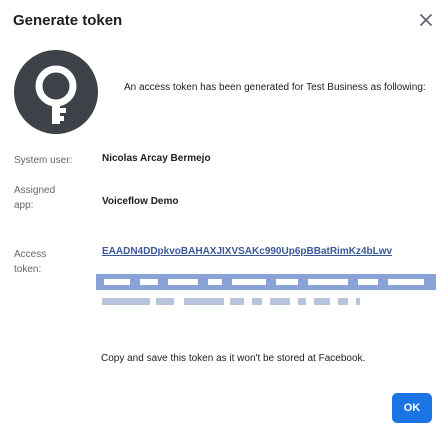 Image resolution: width=447 pixels, height=434 pixels. I want to click on ok-button: OK, so click(412, 408).